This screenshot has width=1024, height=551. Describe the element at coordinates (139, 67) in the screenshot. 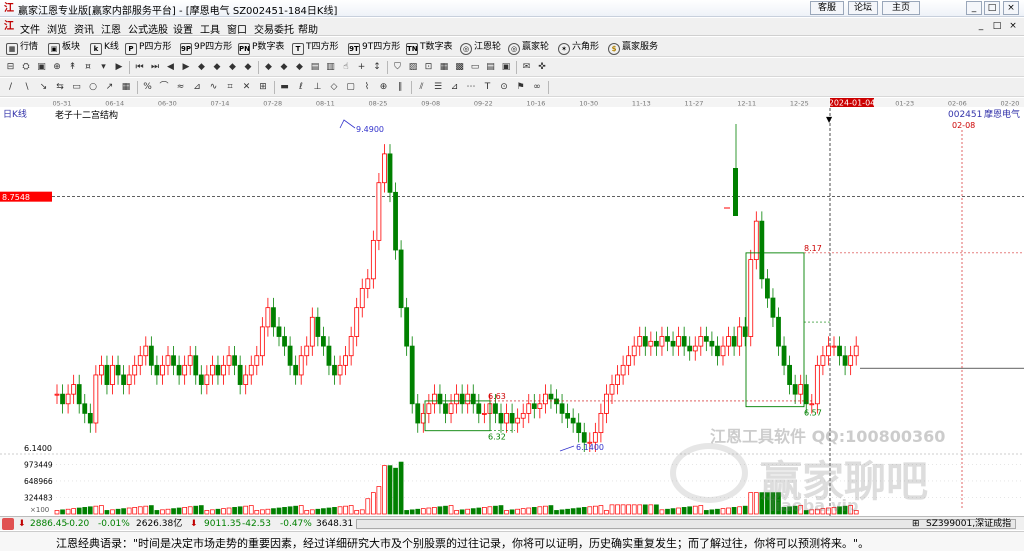

I see `toolbar2-tool-icon: ⏮` at that location.